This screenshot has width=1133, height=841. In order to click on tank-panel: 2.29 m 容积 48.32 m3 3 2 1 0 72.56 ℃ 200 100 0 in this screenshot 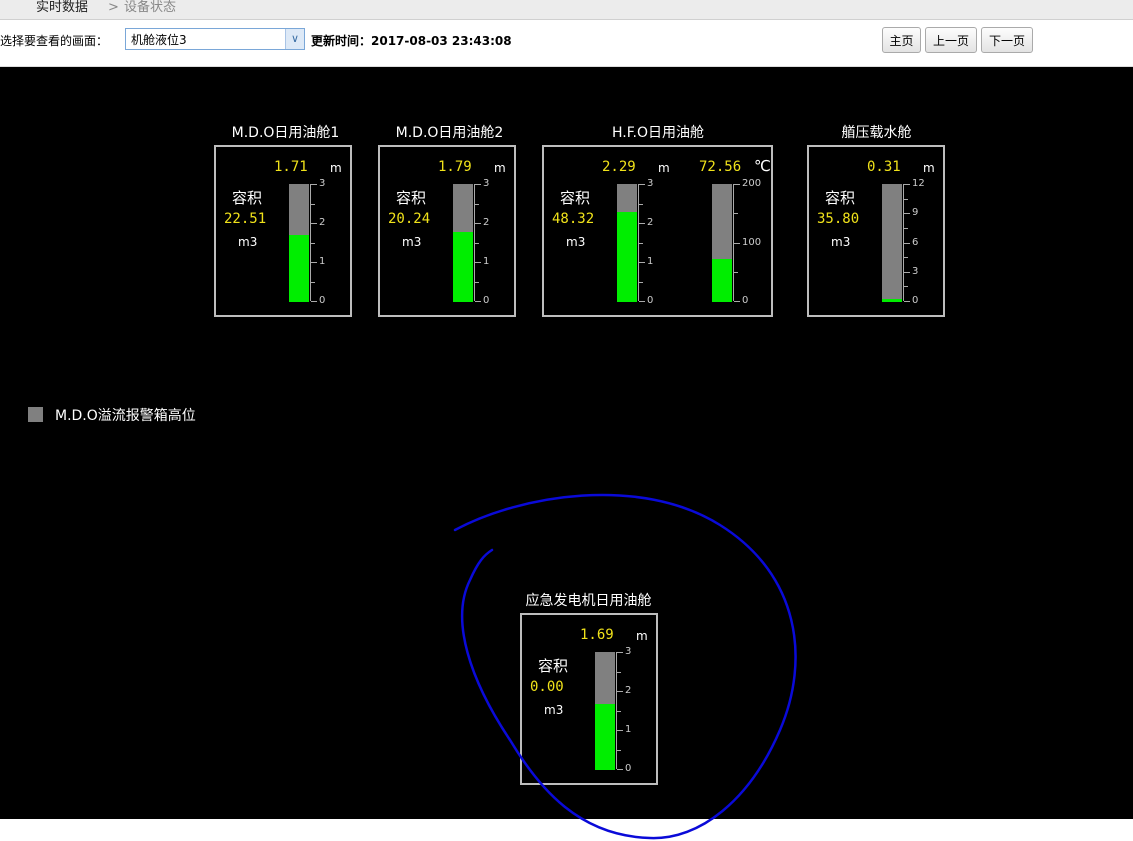, I will do `click(657, 231)`.